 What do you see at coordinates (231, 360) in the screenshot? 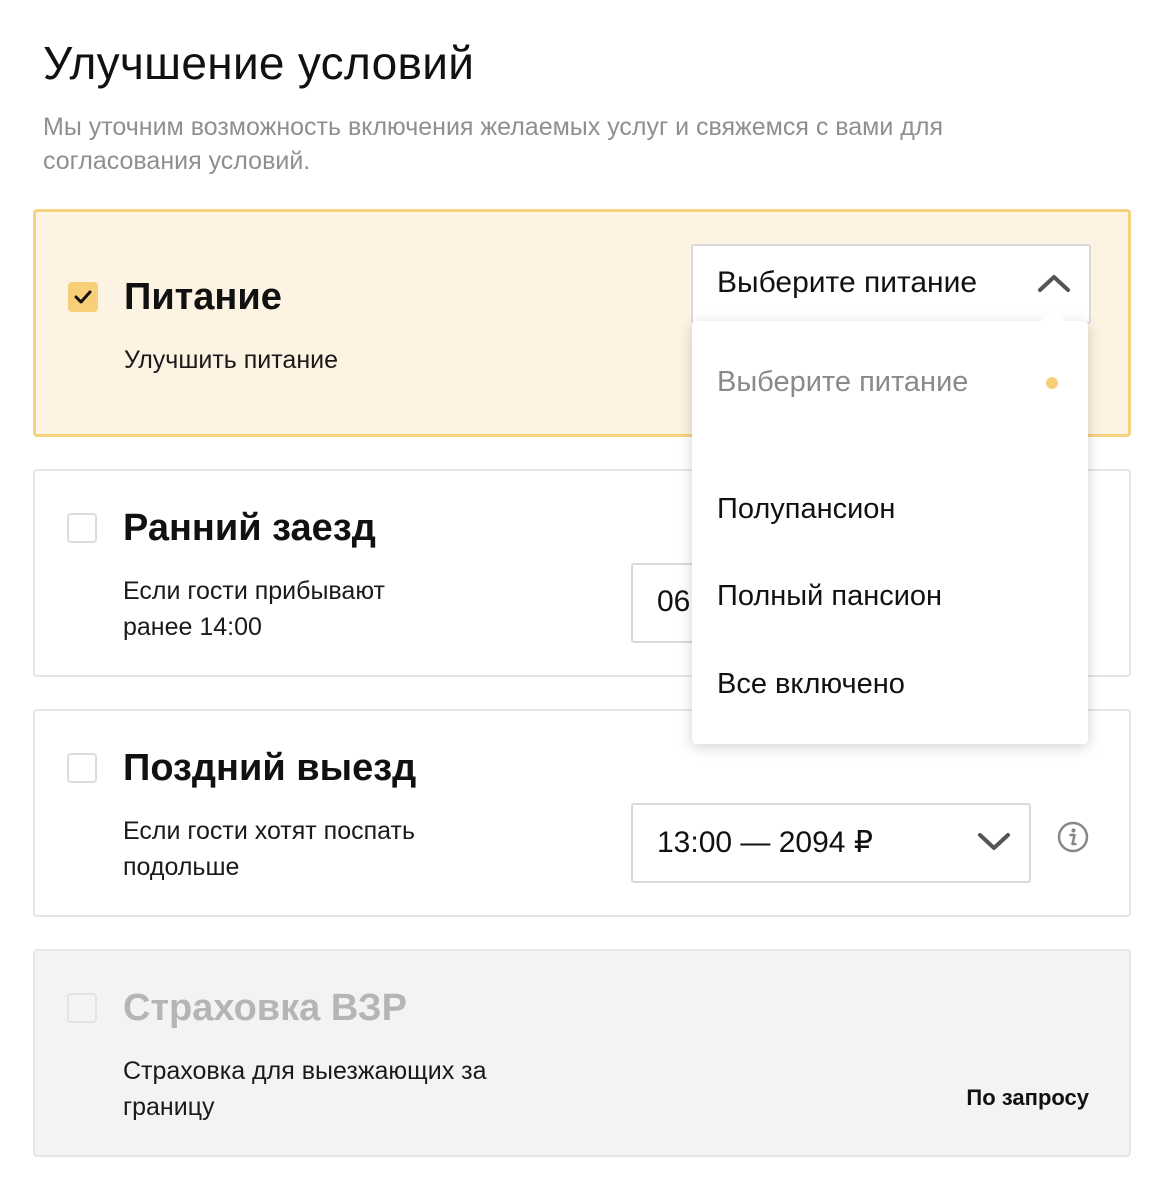
I see `meal-description: Улучшить питание` at bounding box center [231, 360].